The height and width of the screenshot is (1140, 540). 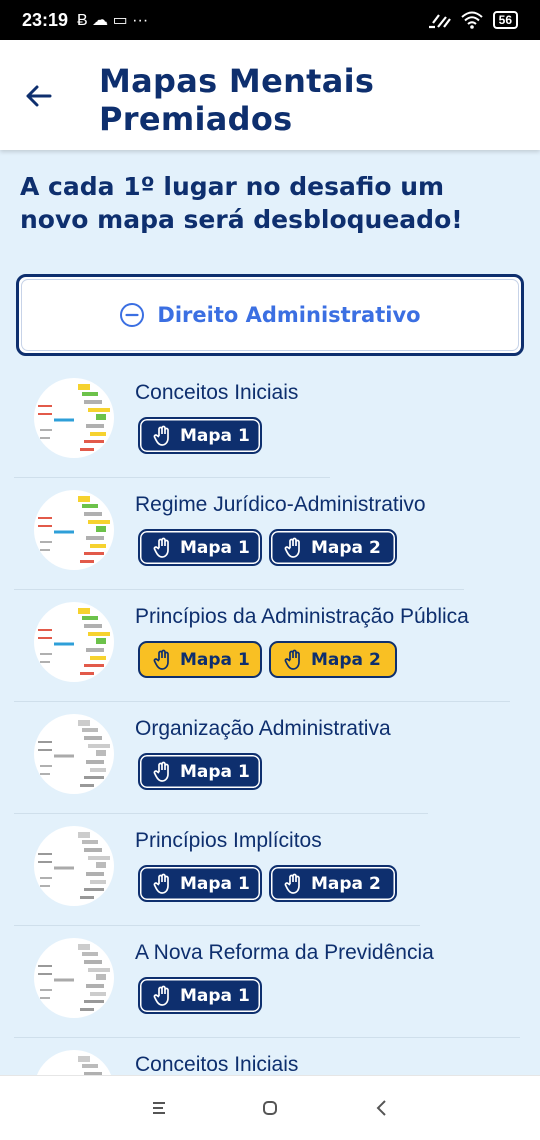 What do you see at coordinates (505, 20) in the screenshot?
I see `battery-icon: 56` at bounding box center [505, 20].